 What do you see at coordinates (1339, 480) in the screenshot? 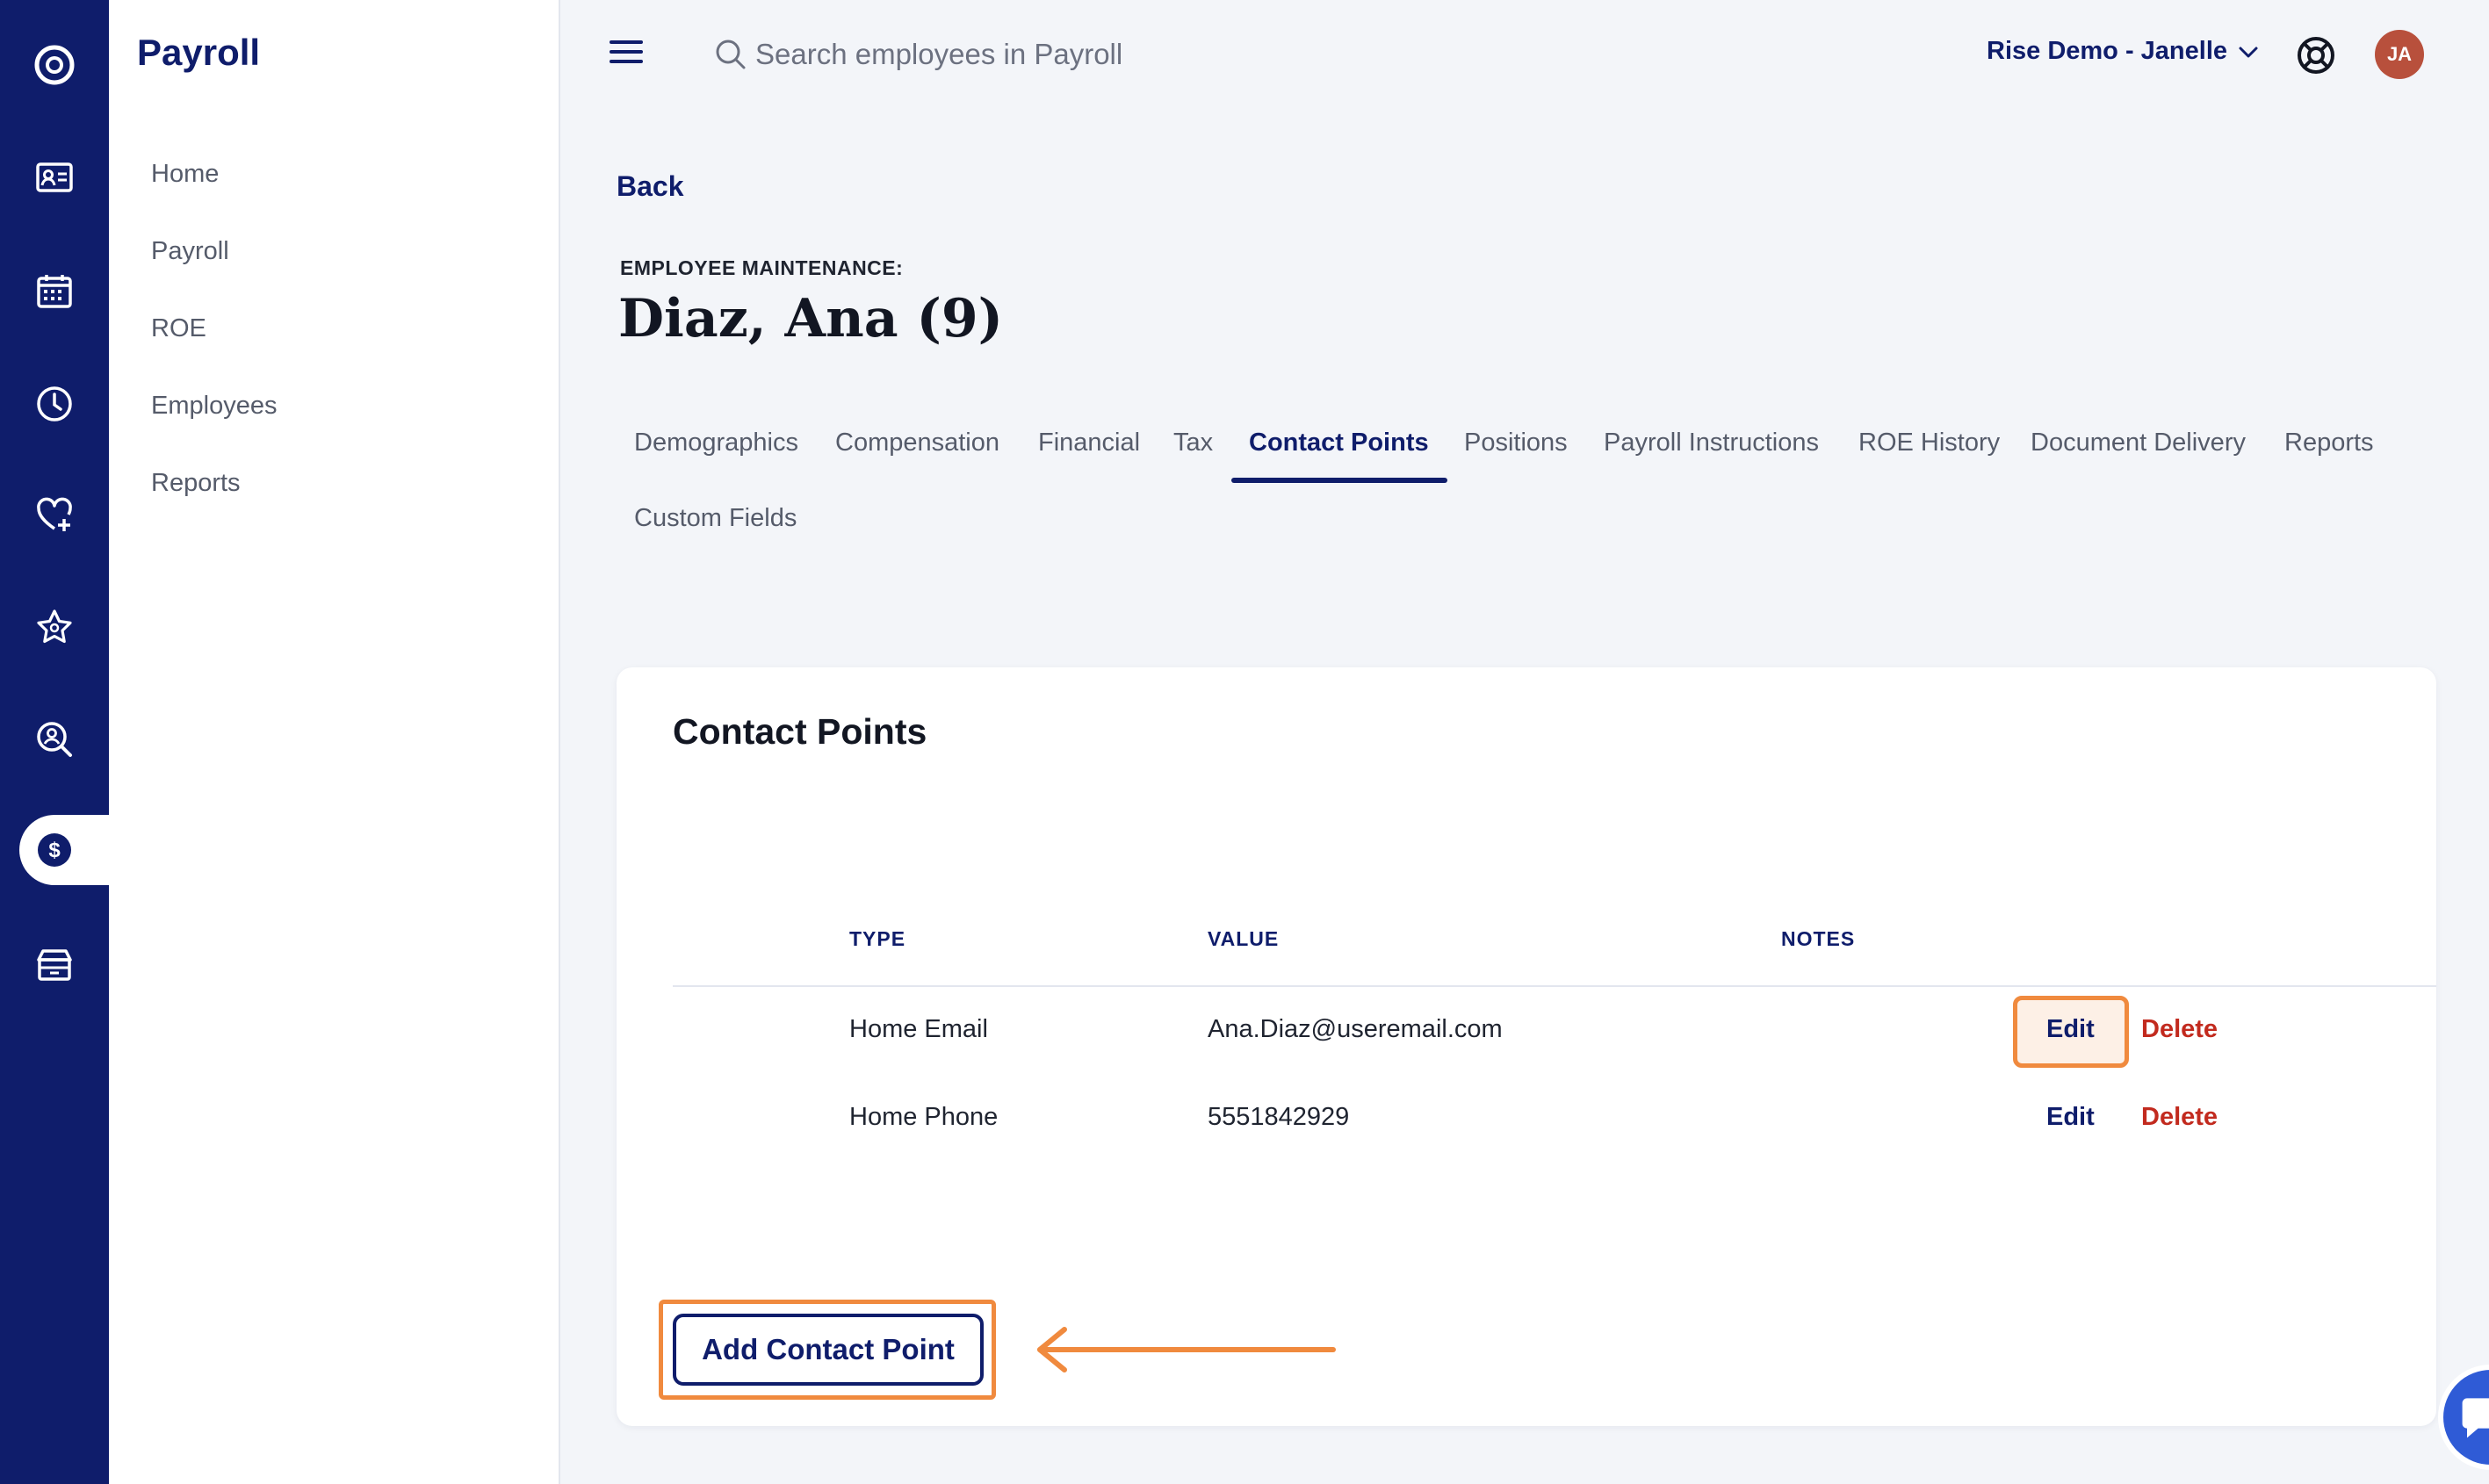
I see `active-tab-indicator` at bounding box center [1339, 480].